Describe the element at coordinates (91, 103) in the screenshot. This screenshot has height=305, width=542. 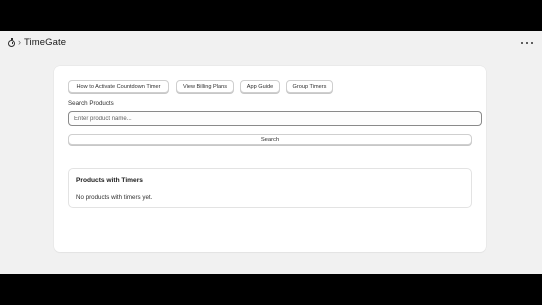
I see `search-label: Search Products` at that location.